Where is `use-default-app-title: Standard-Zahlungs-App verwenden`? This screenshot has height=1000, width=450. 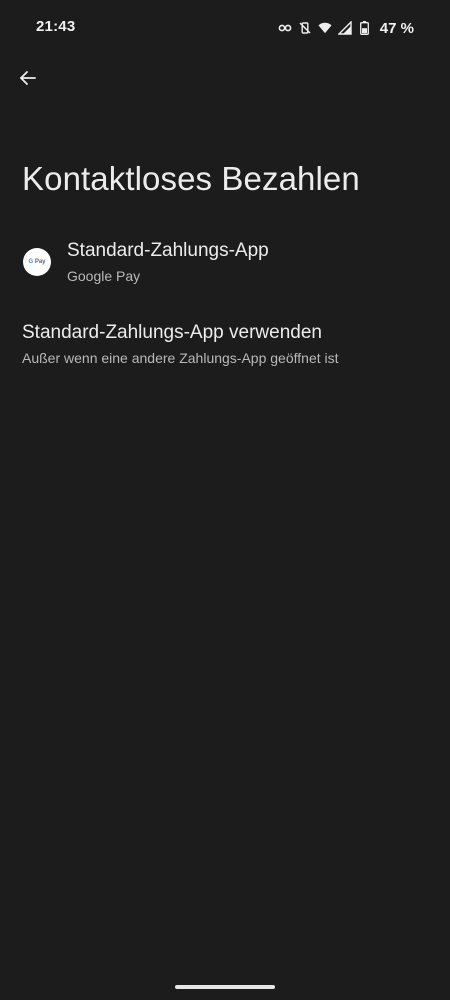
use-default-app-title: Standard-Zahlungs-App verwenden is located at coordinates (172, 332).